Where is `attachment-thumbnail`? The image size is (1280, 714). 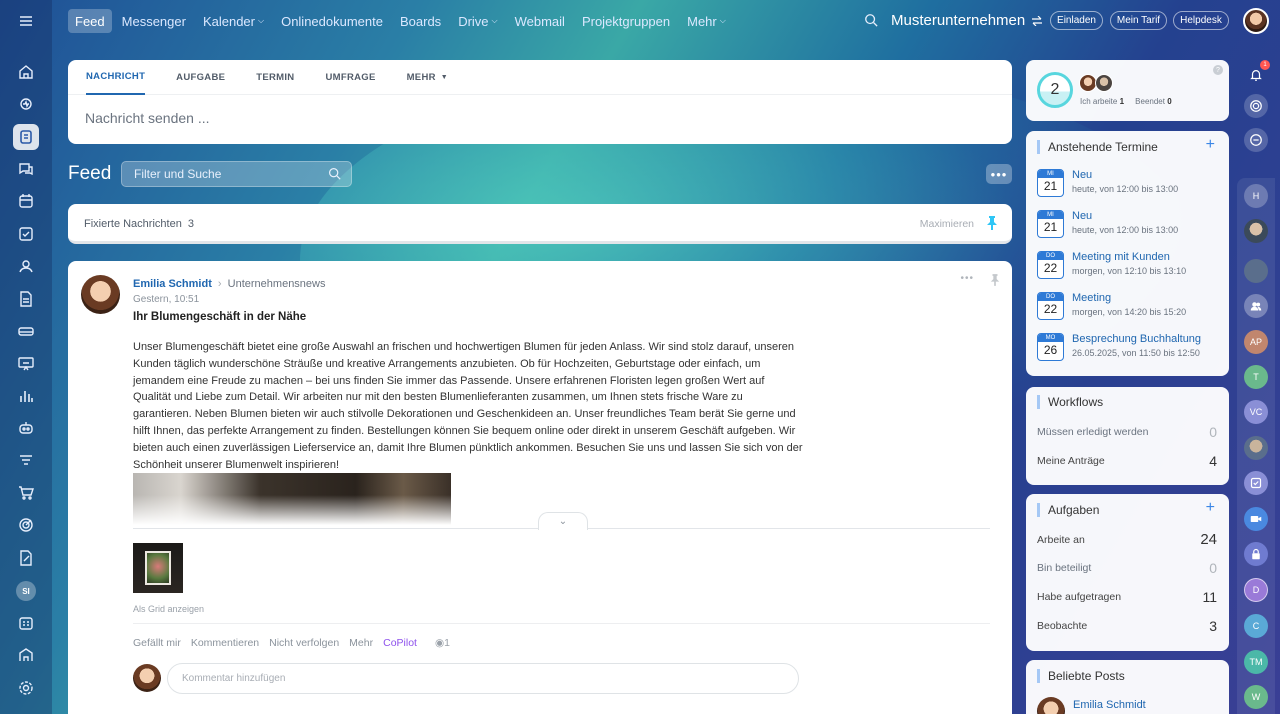 attachment-thumbnail is located at coordinates (158, 568).